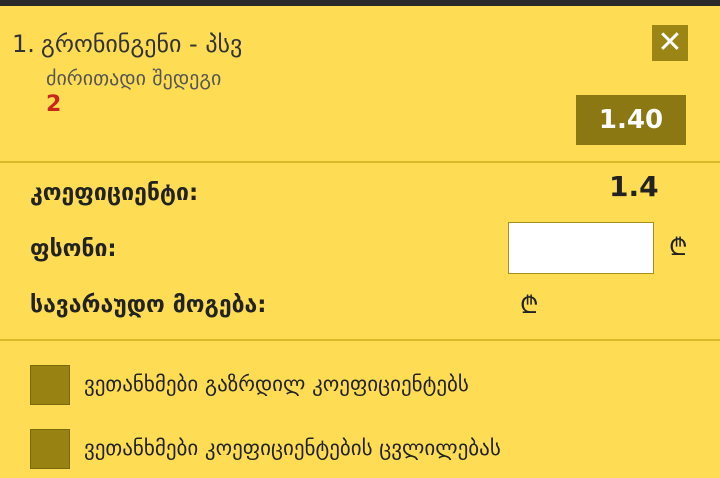  Describe the element at coordinates (670, 43) in the screenshot. I see `close-icon: ✕` at that location.